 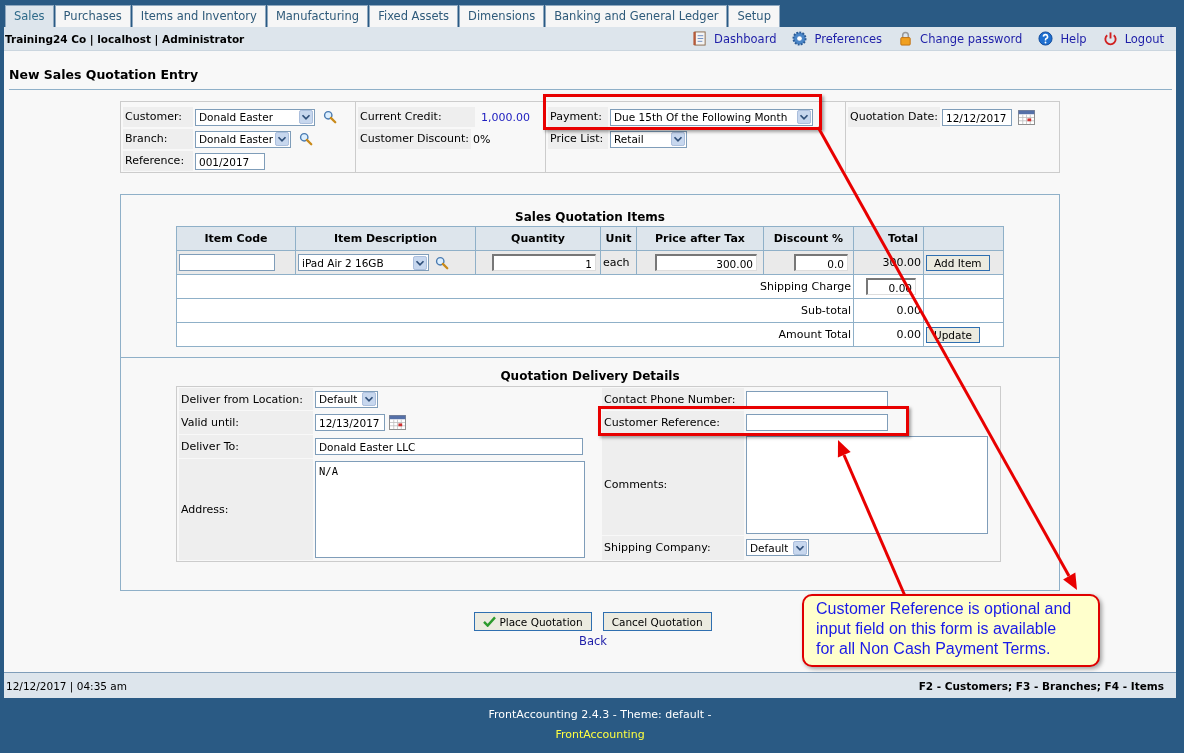 What do you see at coordinates (544, 262) in the screenshot?
I see `quantity-field: 1` at bounding box center [544, 262].